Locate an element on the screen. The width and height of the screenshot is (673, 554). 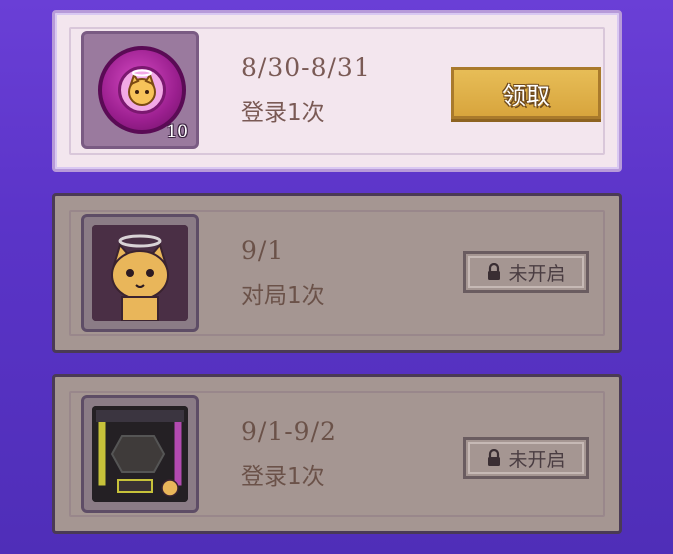
reward-item-thumb: 10 is located at coordinates (140, 90).